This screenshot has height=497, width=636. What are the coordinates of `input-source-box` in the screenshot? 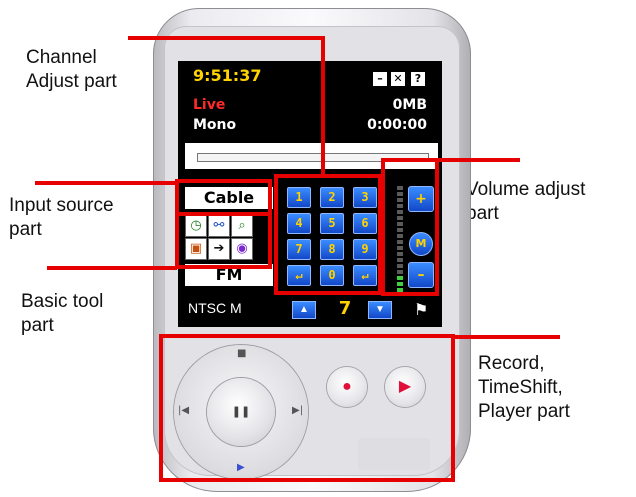 It's located at (223, 197).